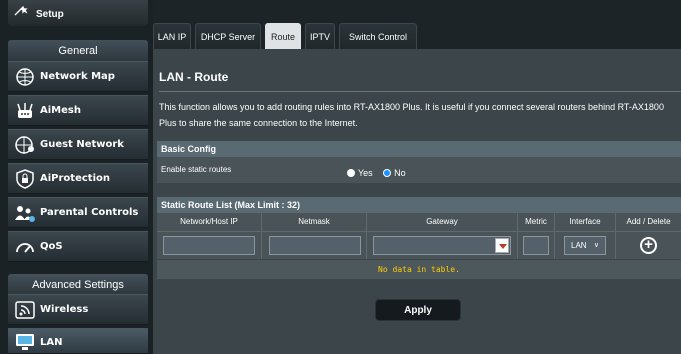  I want to click on yes-radio-label: Yes, so click(365, 172).